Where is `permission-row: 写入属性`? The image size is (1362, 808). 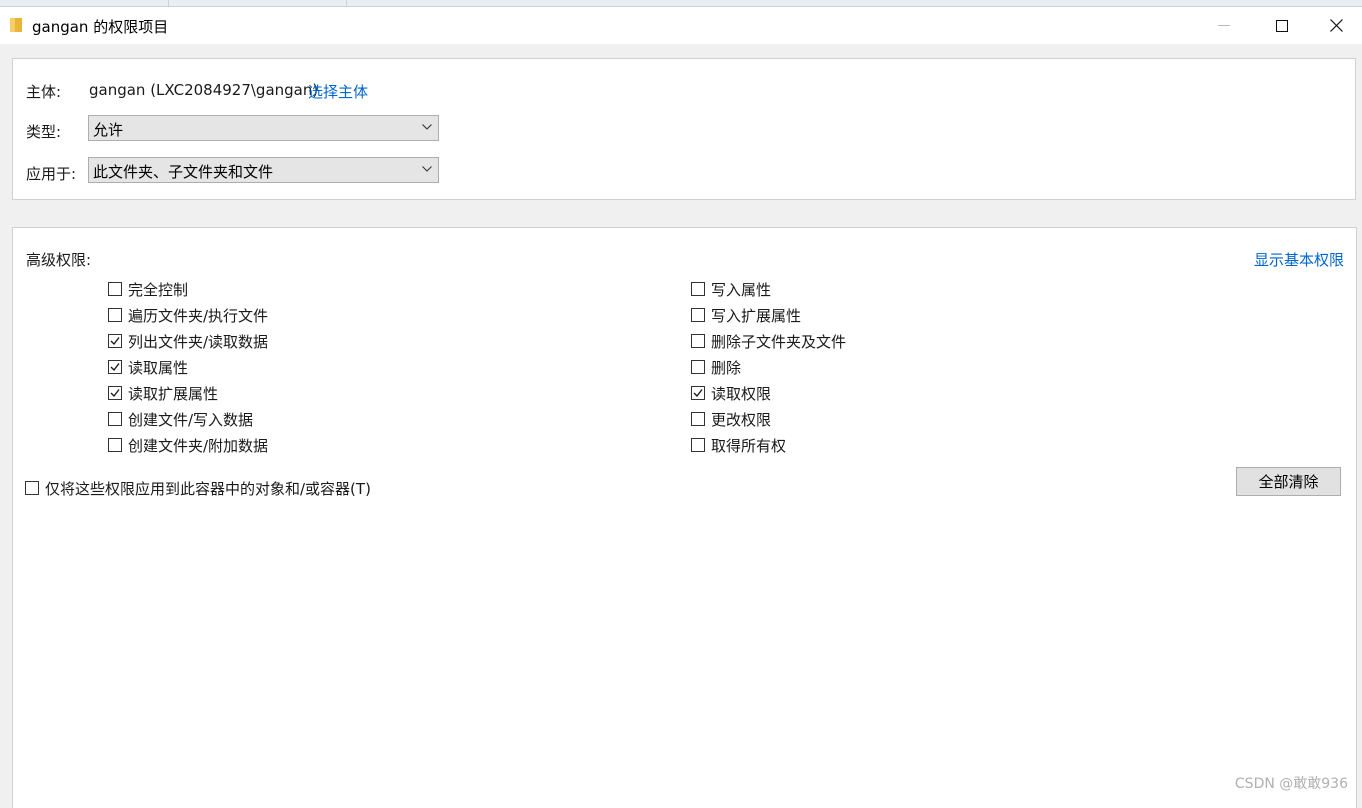
permission-row: 写入属性 is located at coordinates (731, 289).